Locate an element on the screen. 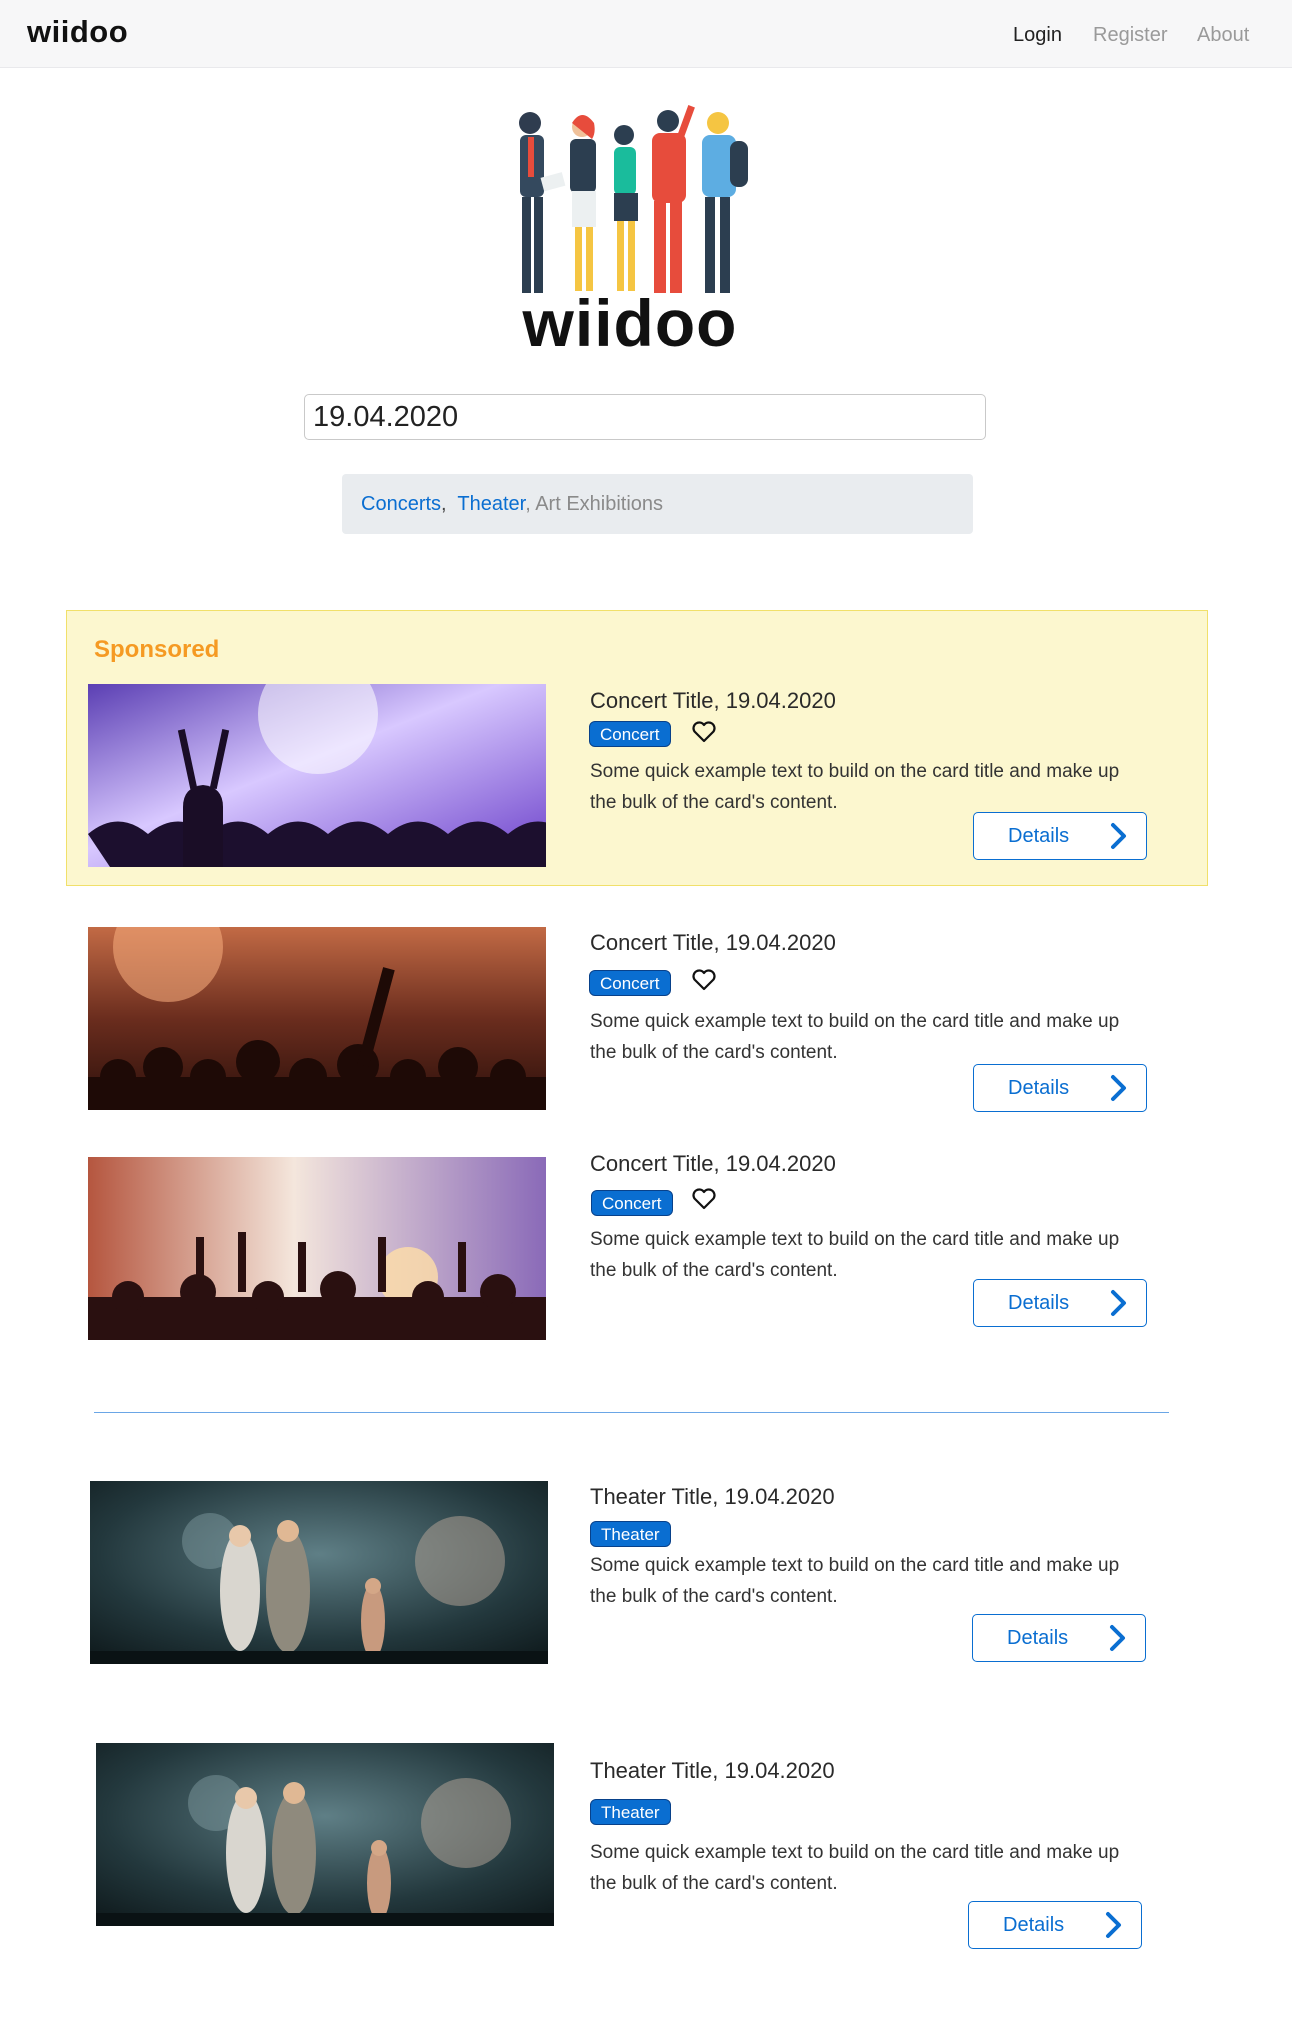  navbar-brand: wiidoo is located at coordinates (77, 32).